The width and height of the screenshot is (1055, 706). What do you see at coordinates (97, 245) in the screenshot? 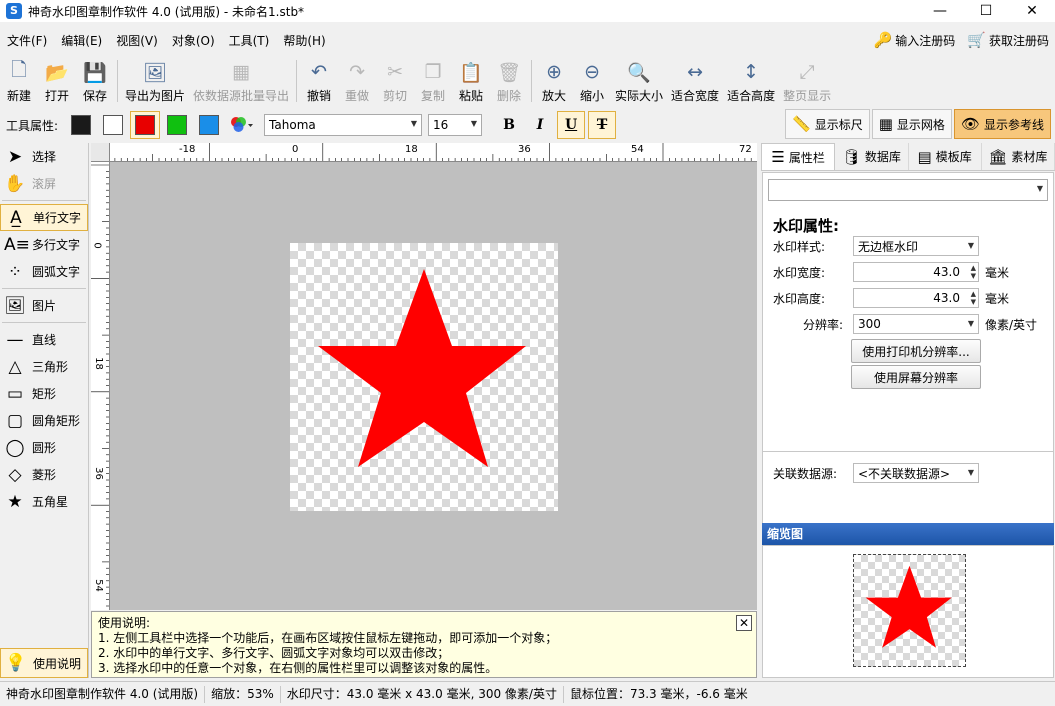
I see `ruler-label: 0` at bounding box center [97, 245].